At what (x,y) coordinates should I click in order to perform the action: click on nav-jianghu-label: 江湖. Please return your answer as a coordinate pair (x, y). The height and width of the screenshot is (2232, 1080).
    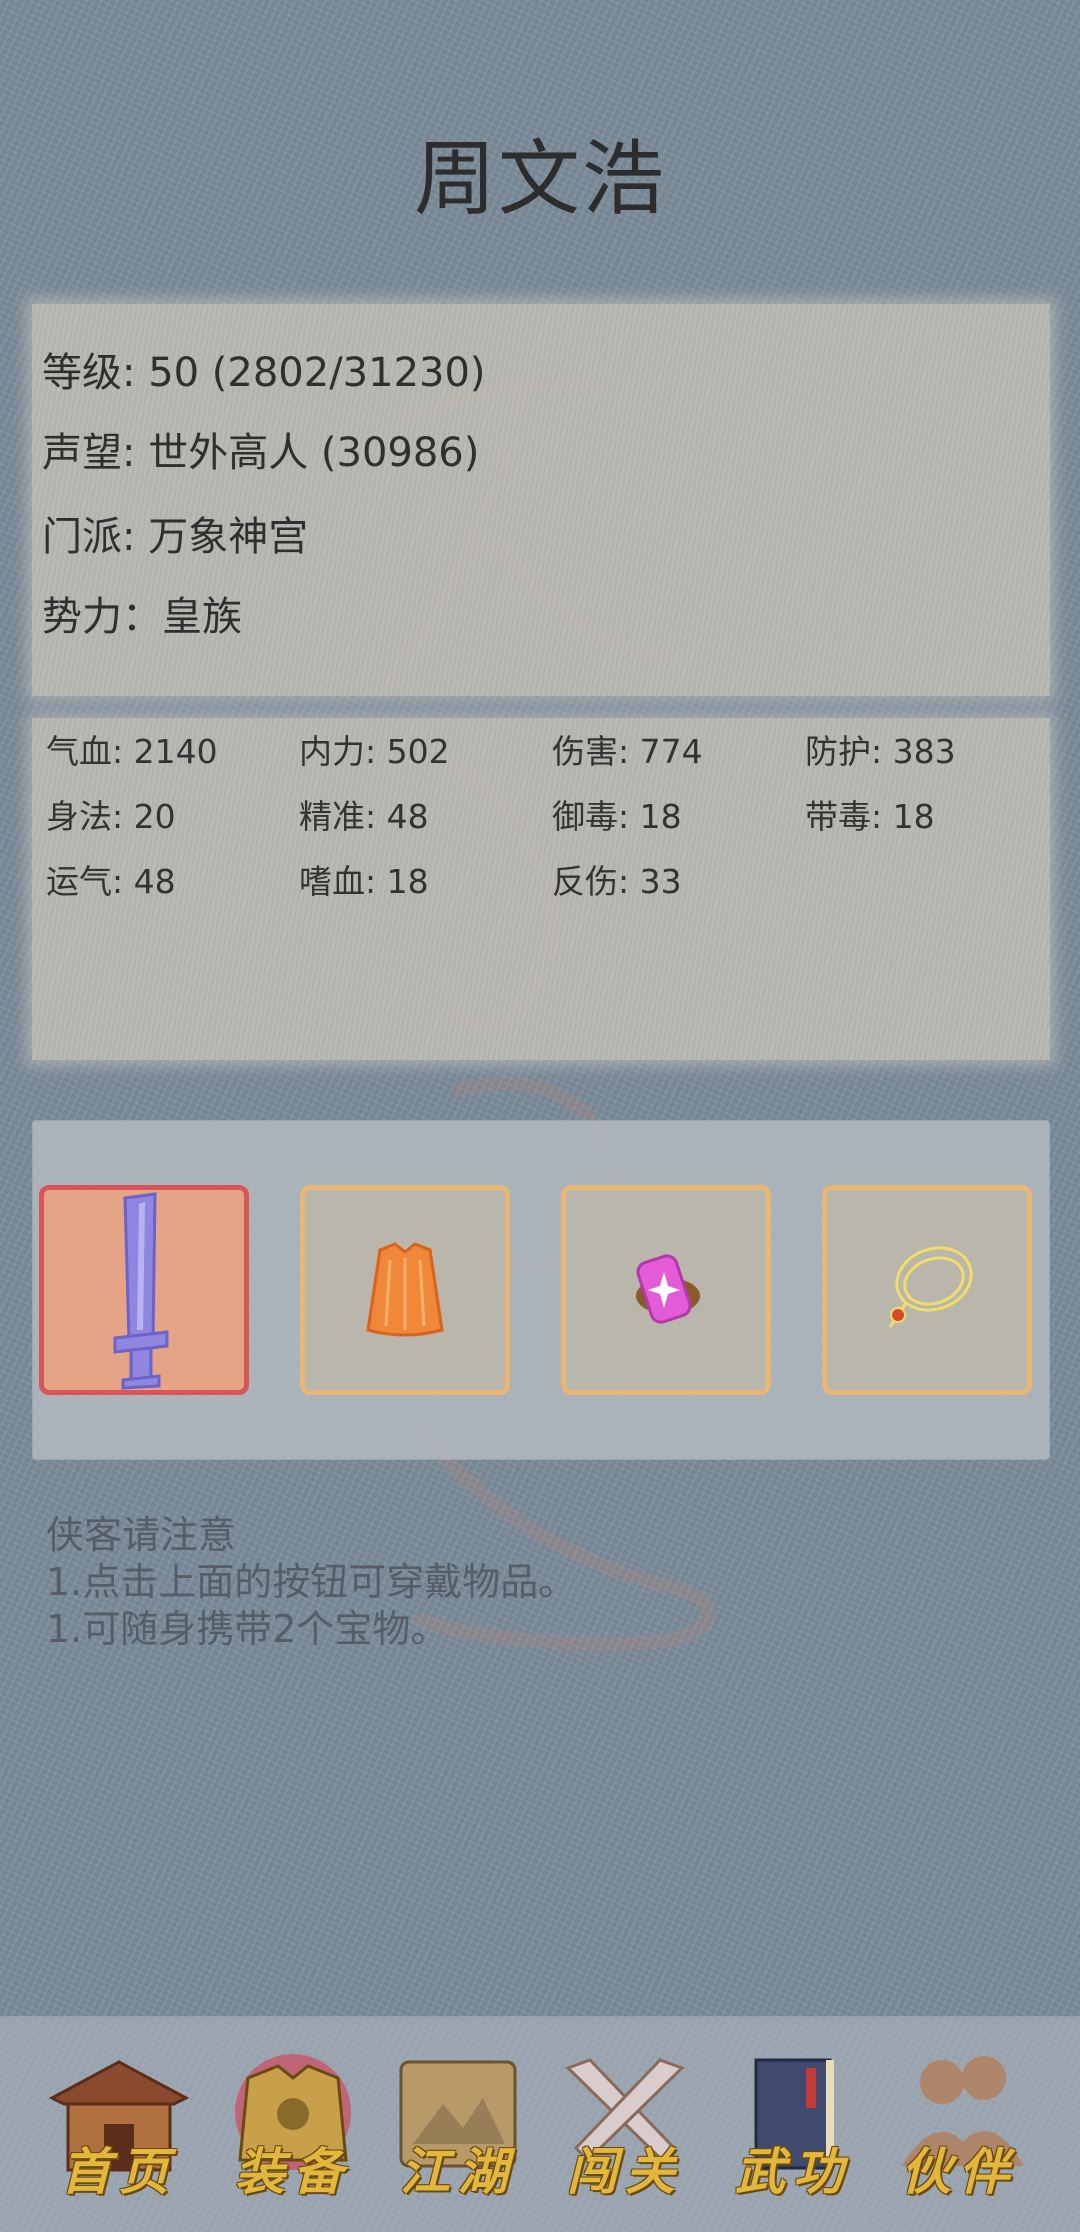
    Looking at the image, I should click on (458, 2171).